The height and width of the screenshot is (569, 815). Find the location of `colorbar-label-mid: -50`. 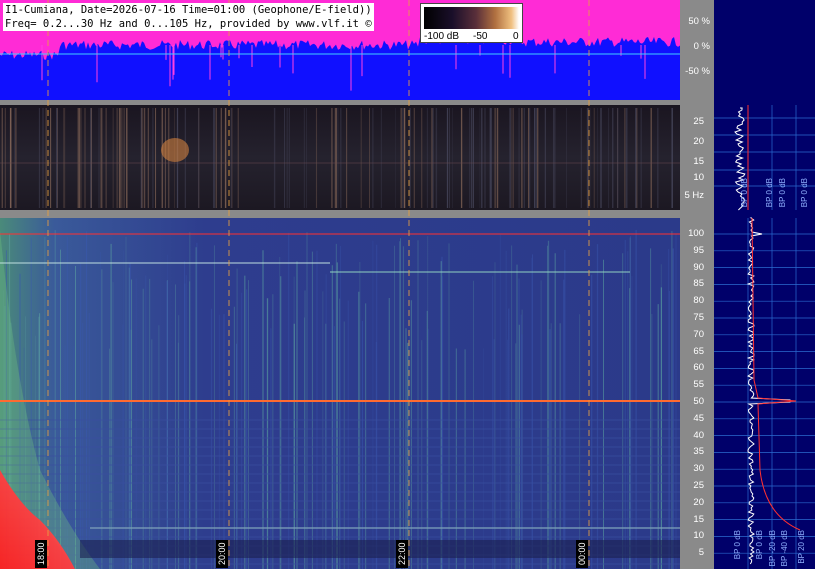

colorbar-label-mid: -50 is located at coordinates (480, 36).